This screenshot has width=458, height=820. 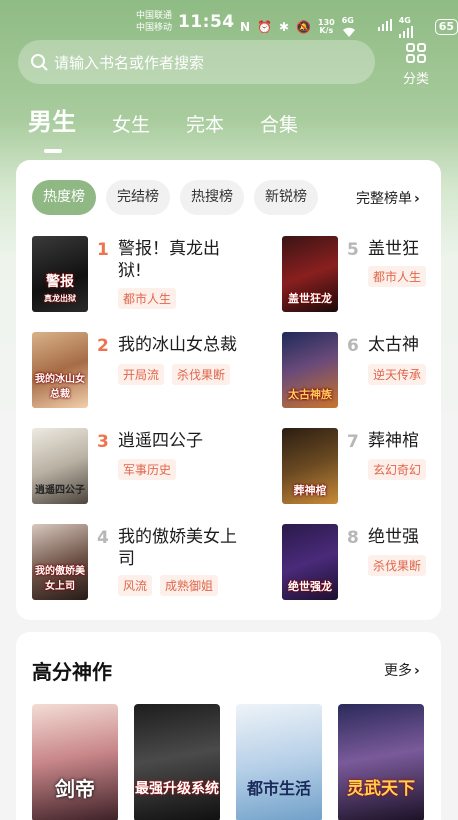 What do you see at coordinates (398, 671) in the screenshot?
I see `more-label: 更多` at bounding box center [398, 671].